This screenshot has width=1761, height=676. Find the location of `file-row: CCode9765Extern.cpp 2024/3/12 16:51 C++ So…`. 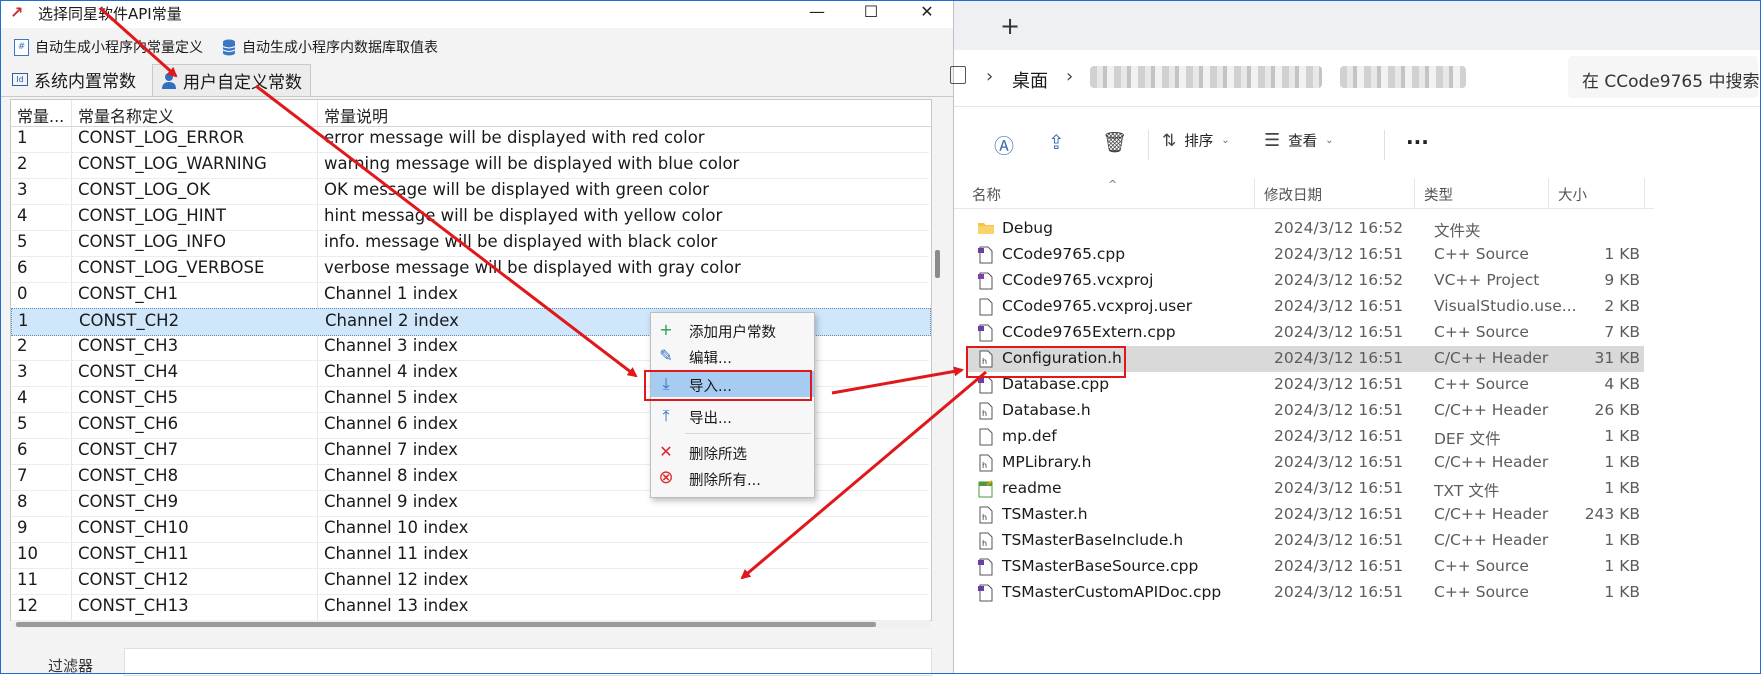

file-row: CCode9765Extern.cpp 2024/3/12 16:51 C++ So… is located at coordinates (1306, 333).